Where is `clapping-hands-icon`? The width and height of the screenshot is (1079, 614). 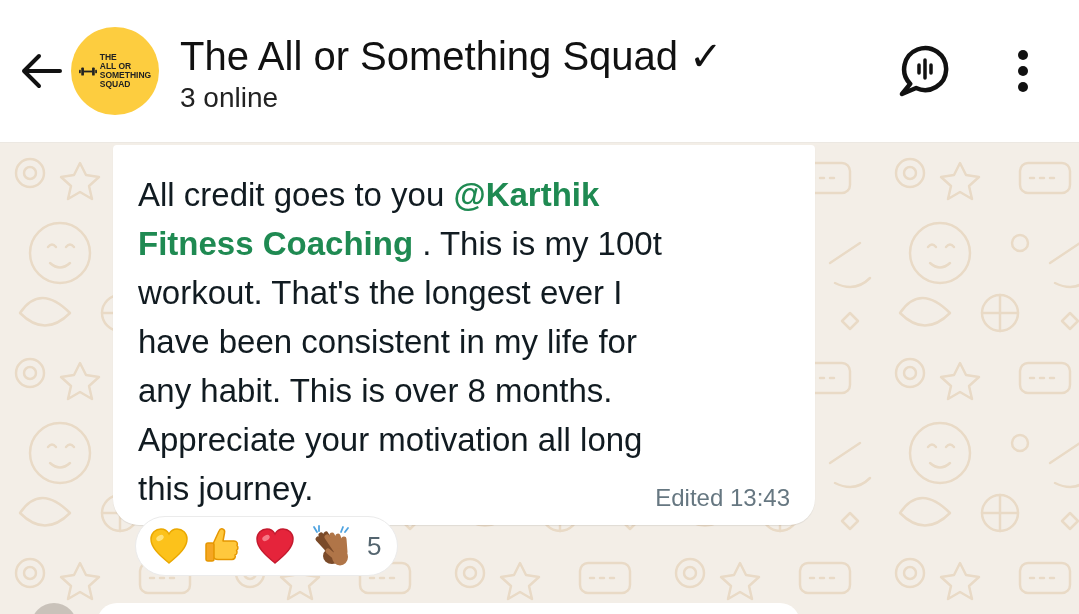
clapping-hands-icon is located at coordinates (331, 546).